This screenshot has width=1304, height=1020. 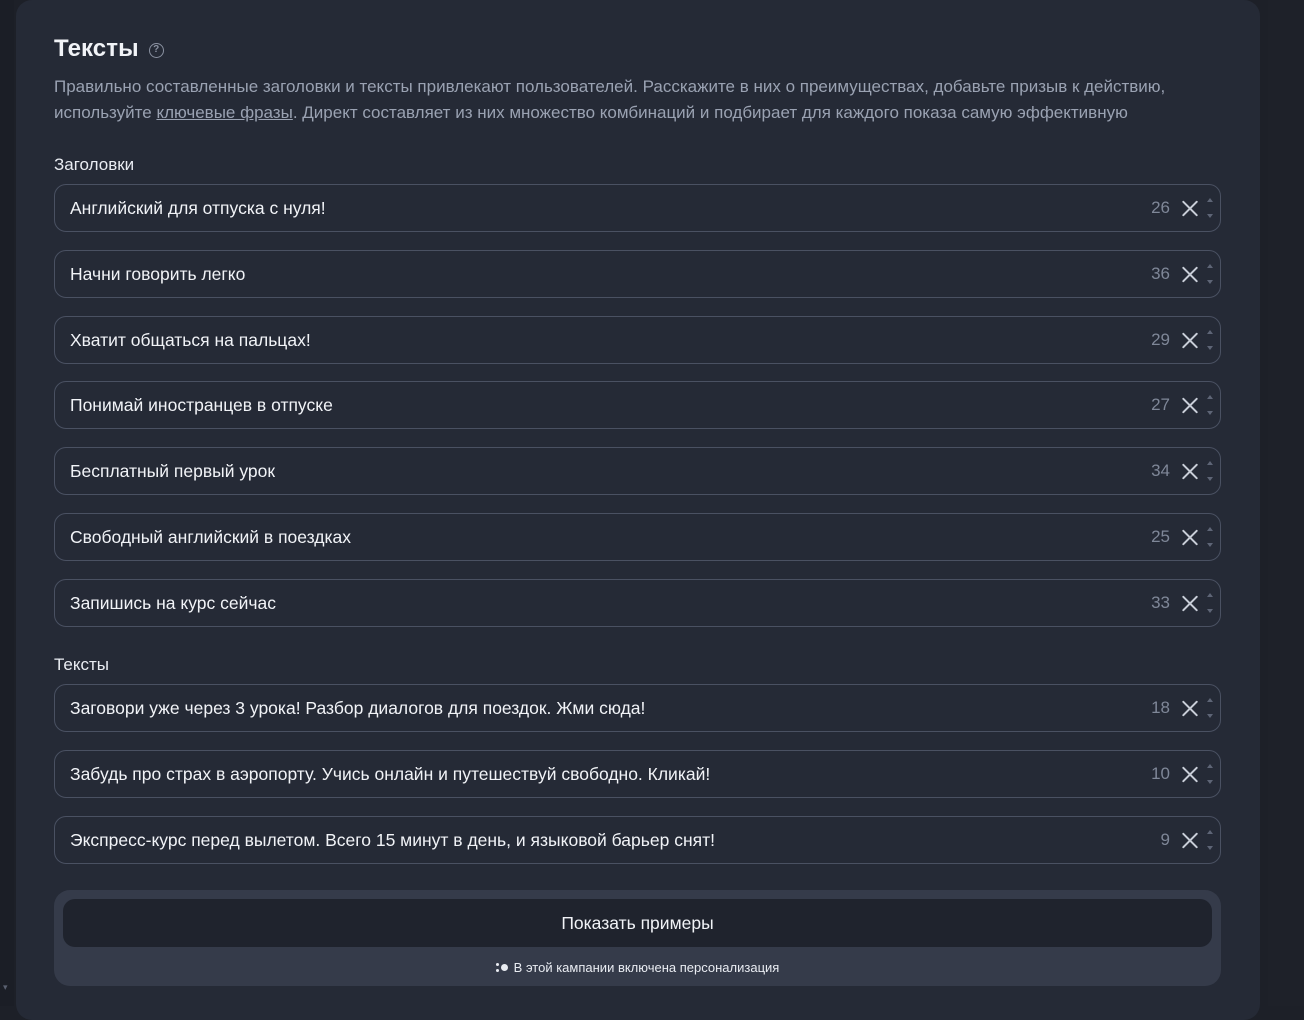 I want to click on personalization-dots-icon, so click(x=502, y=968).